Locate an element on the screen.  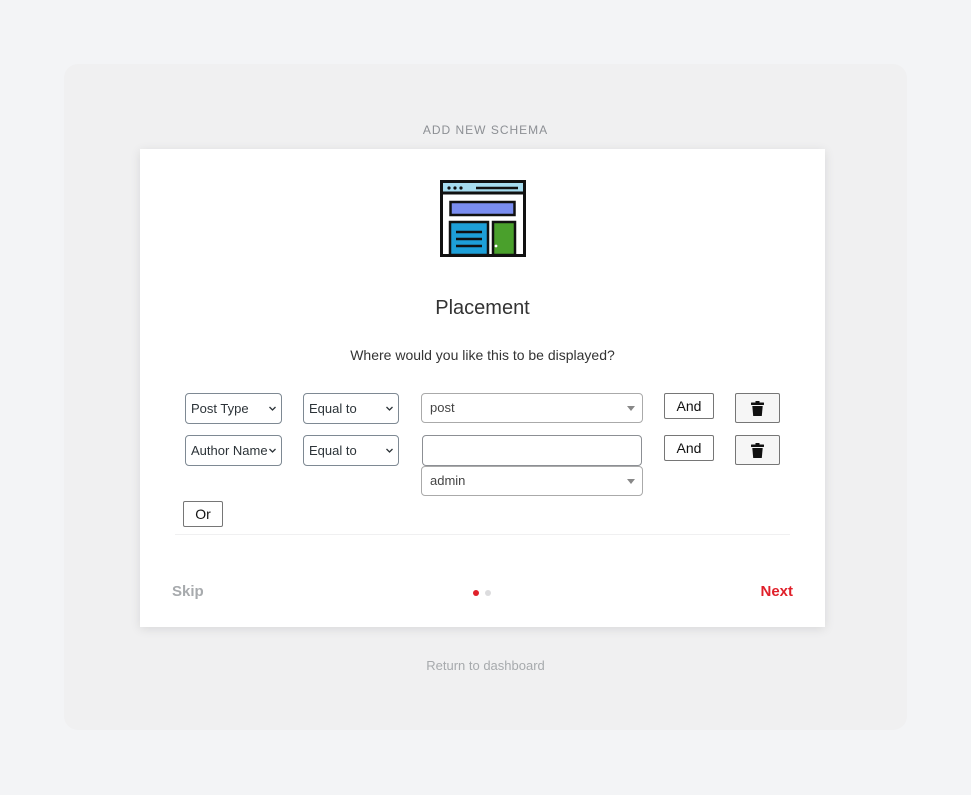
divider is located at coordinates (482, 534).